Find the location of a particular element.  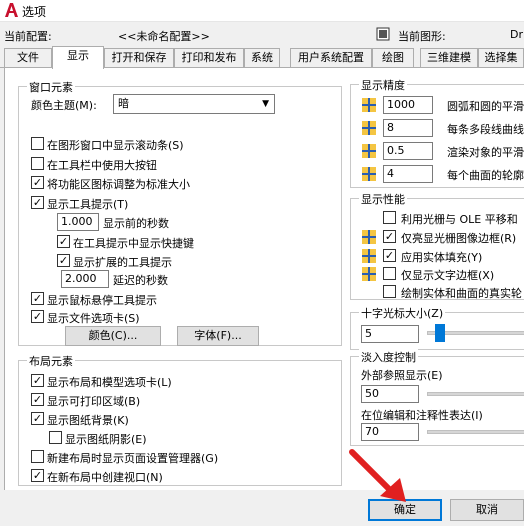

file-tabs-label: 显示文件选项卡(S) is located at coordinates (93, 318).